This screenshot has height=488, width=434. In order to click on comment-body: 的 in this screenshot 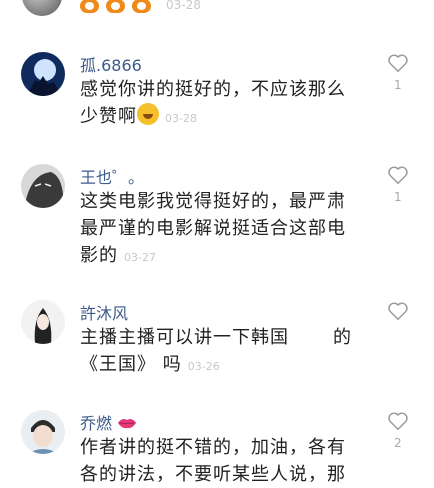, I will do `click(342, 337)`.